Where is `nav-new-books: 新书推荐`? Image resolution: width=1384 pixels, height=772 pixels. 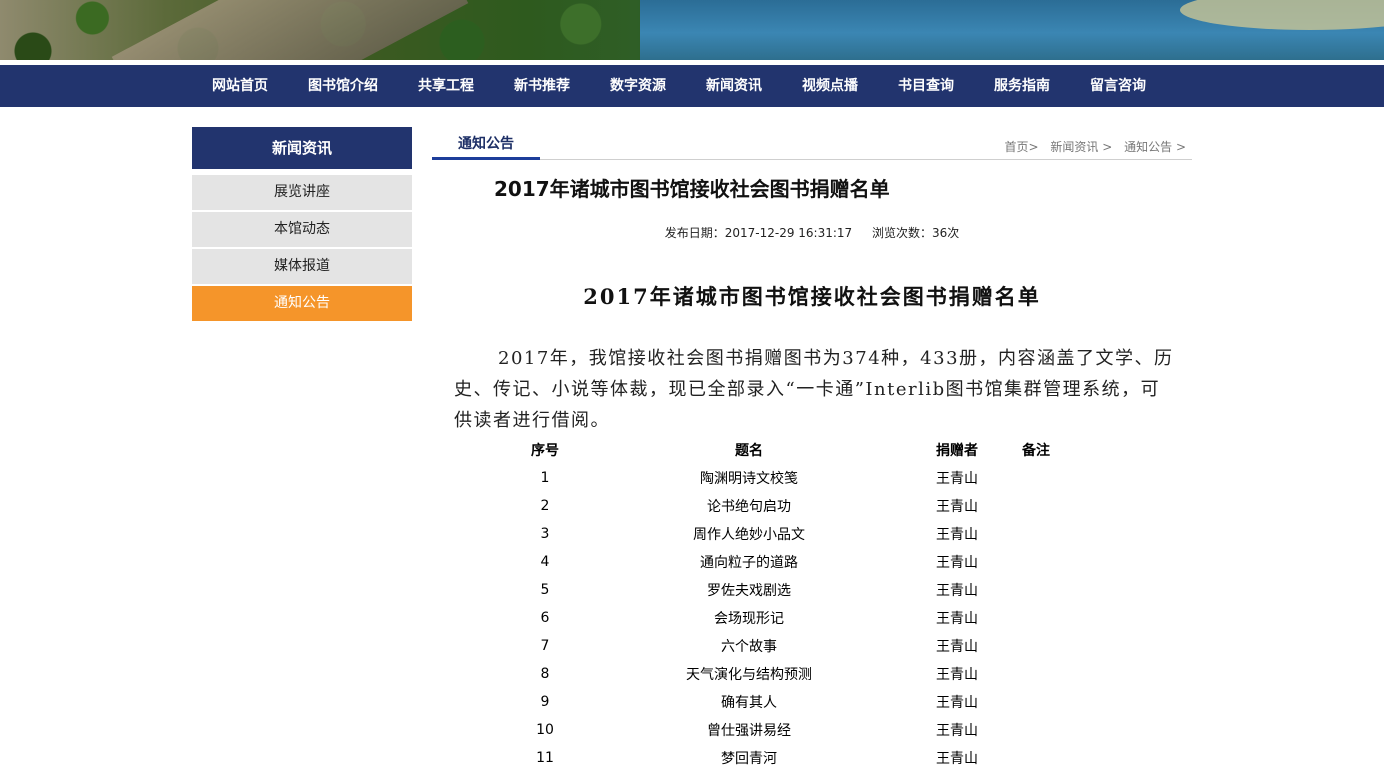
nav-new-books: 新书推荐 is located at coordinates (542, 86).